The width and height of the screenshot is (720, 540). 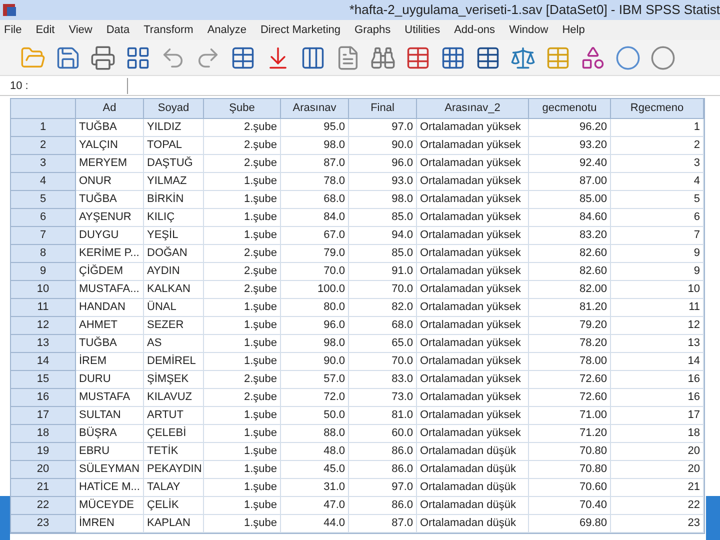 What do you see at coordinates (43, 506) in the screenshot?
I see `row-number: 22` at bounding box center [43, 506].